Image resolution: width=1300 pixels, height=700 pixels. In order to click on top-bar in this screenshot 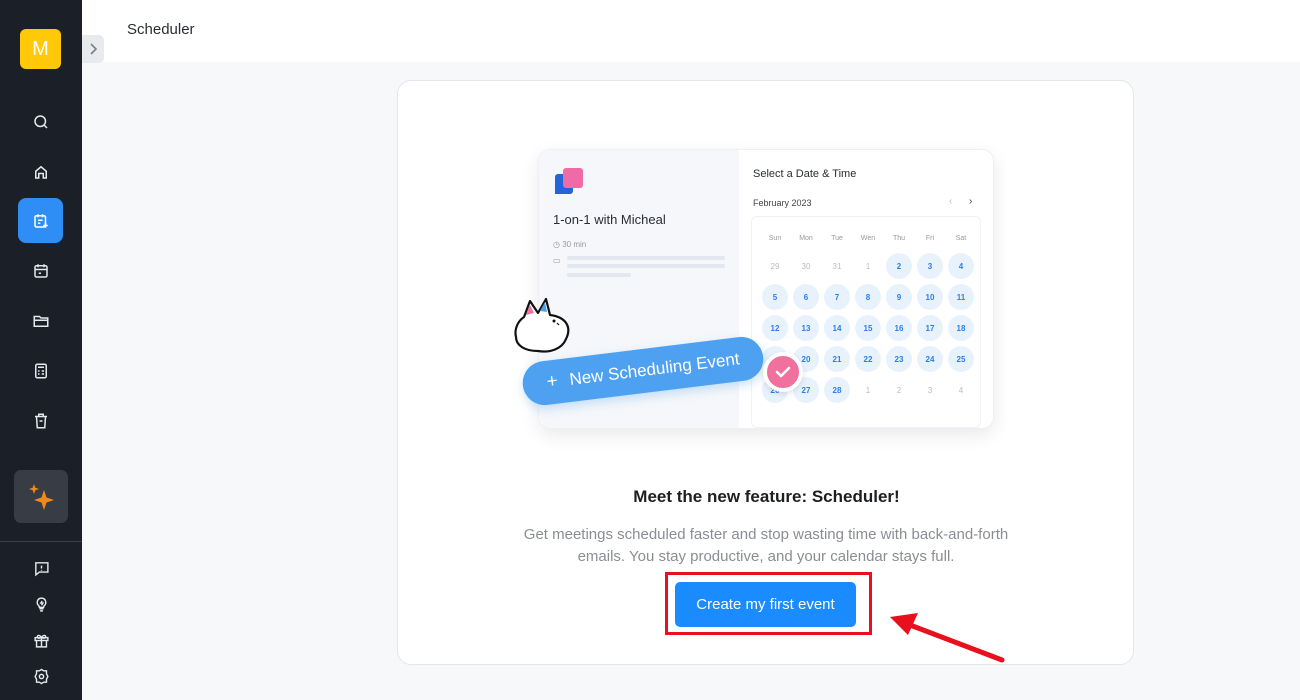, I will do `click(691, 31)`.